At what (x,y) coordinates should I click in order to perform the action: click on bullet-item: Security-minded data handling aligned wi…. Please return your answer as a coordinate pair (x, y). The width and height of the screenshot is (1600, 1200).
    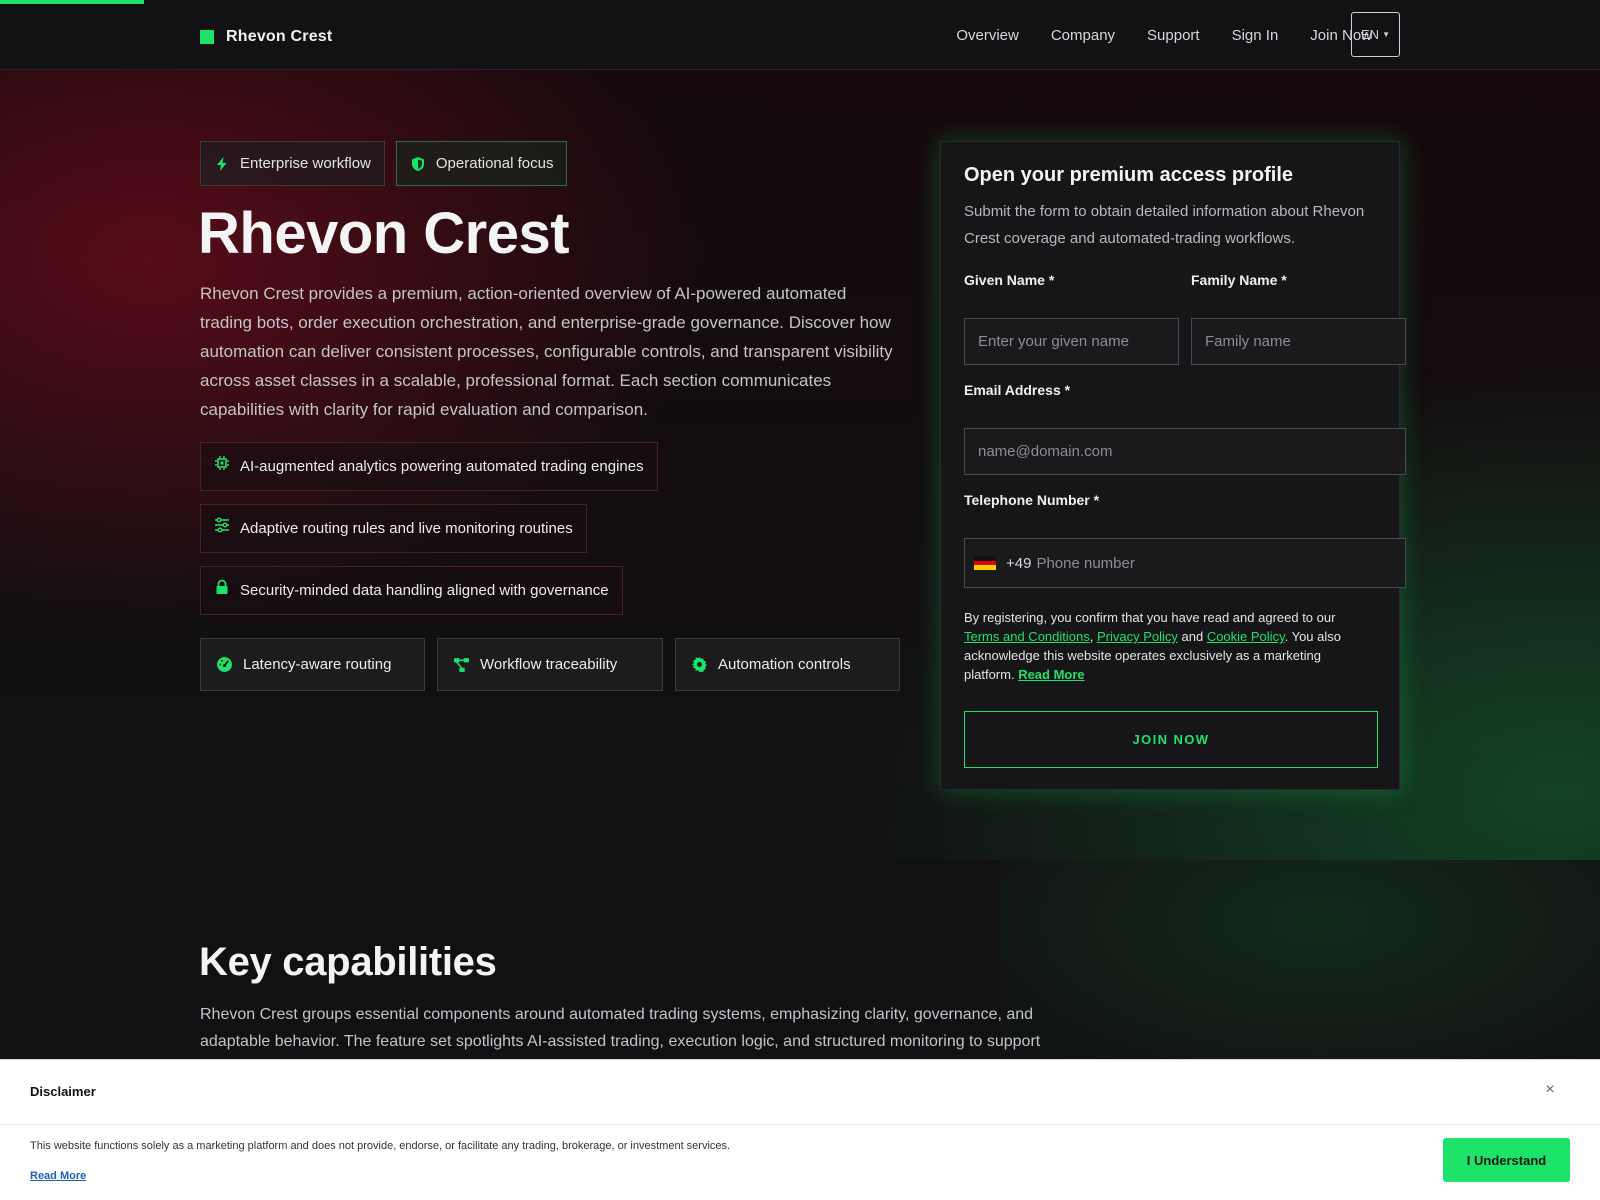
    Looking at the image, I should click on (411, 590).